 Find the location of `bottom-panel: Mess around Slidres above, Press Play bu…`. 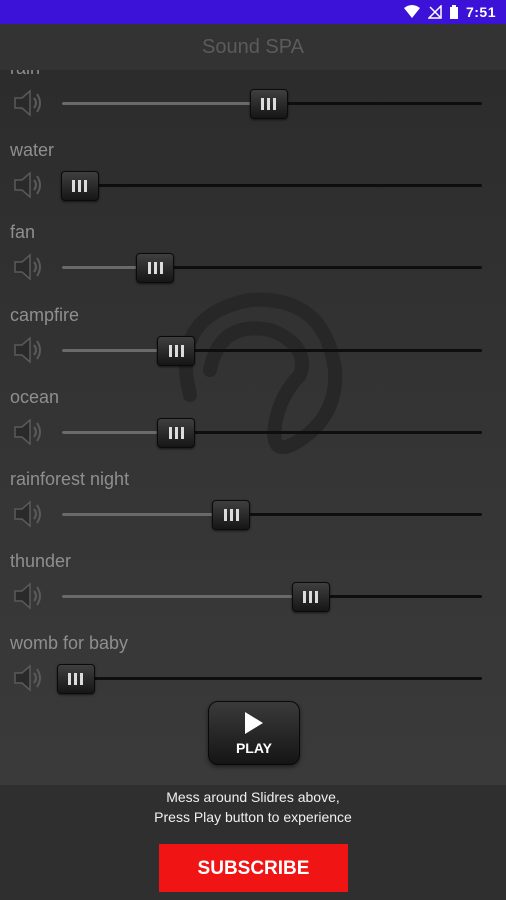

bottom-panel: Mess around Slidres above, Press Play bu… is located at coordinates (253, 842).